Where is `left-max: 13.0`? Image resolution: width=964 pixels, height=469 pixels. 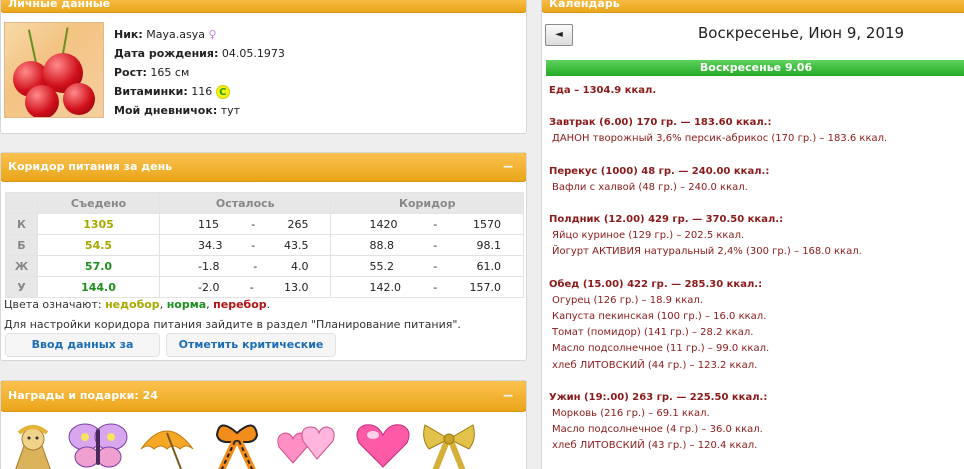
left-max: 13.0 is located at coordinates (296, 287).